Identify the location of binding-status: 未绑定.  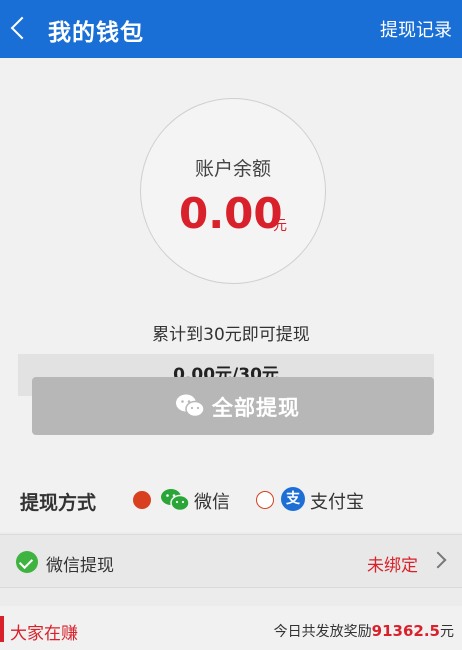
(392, 566).